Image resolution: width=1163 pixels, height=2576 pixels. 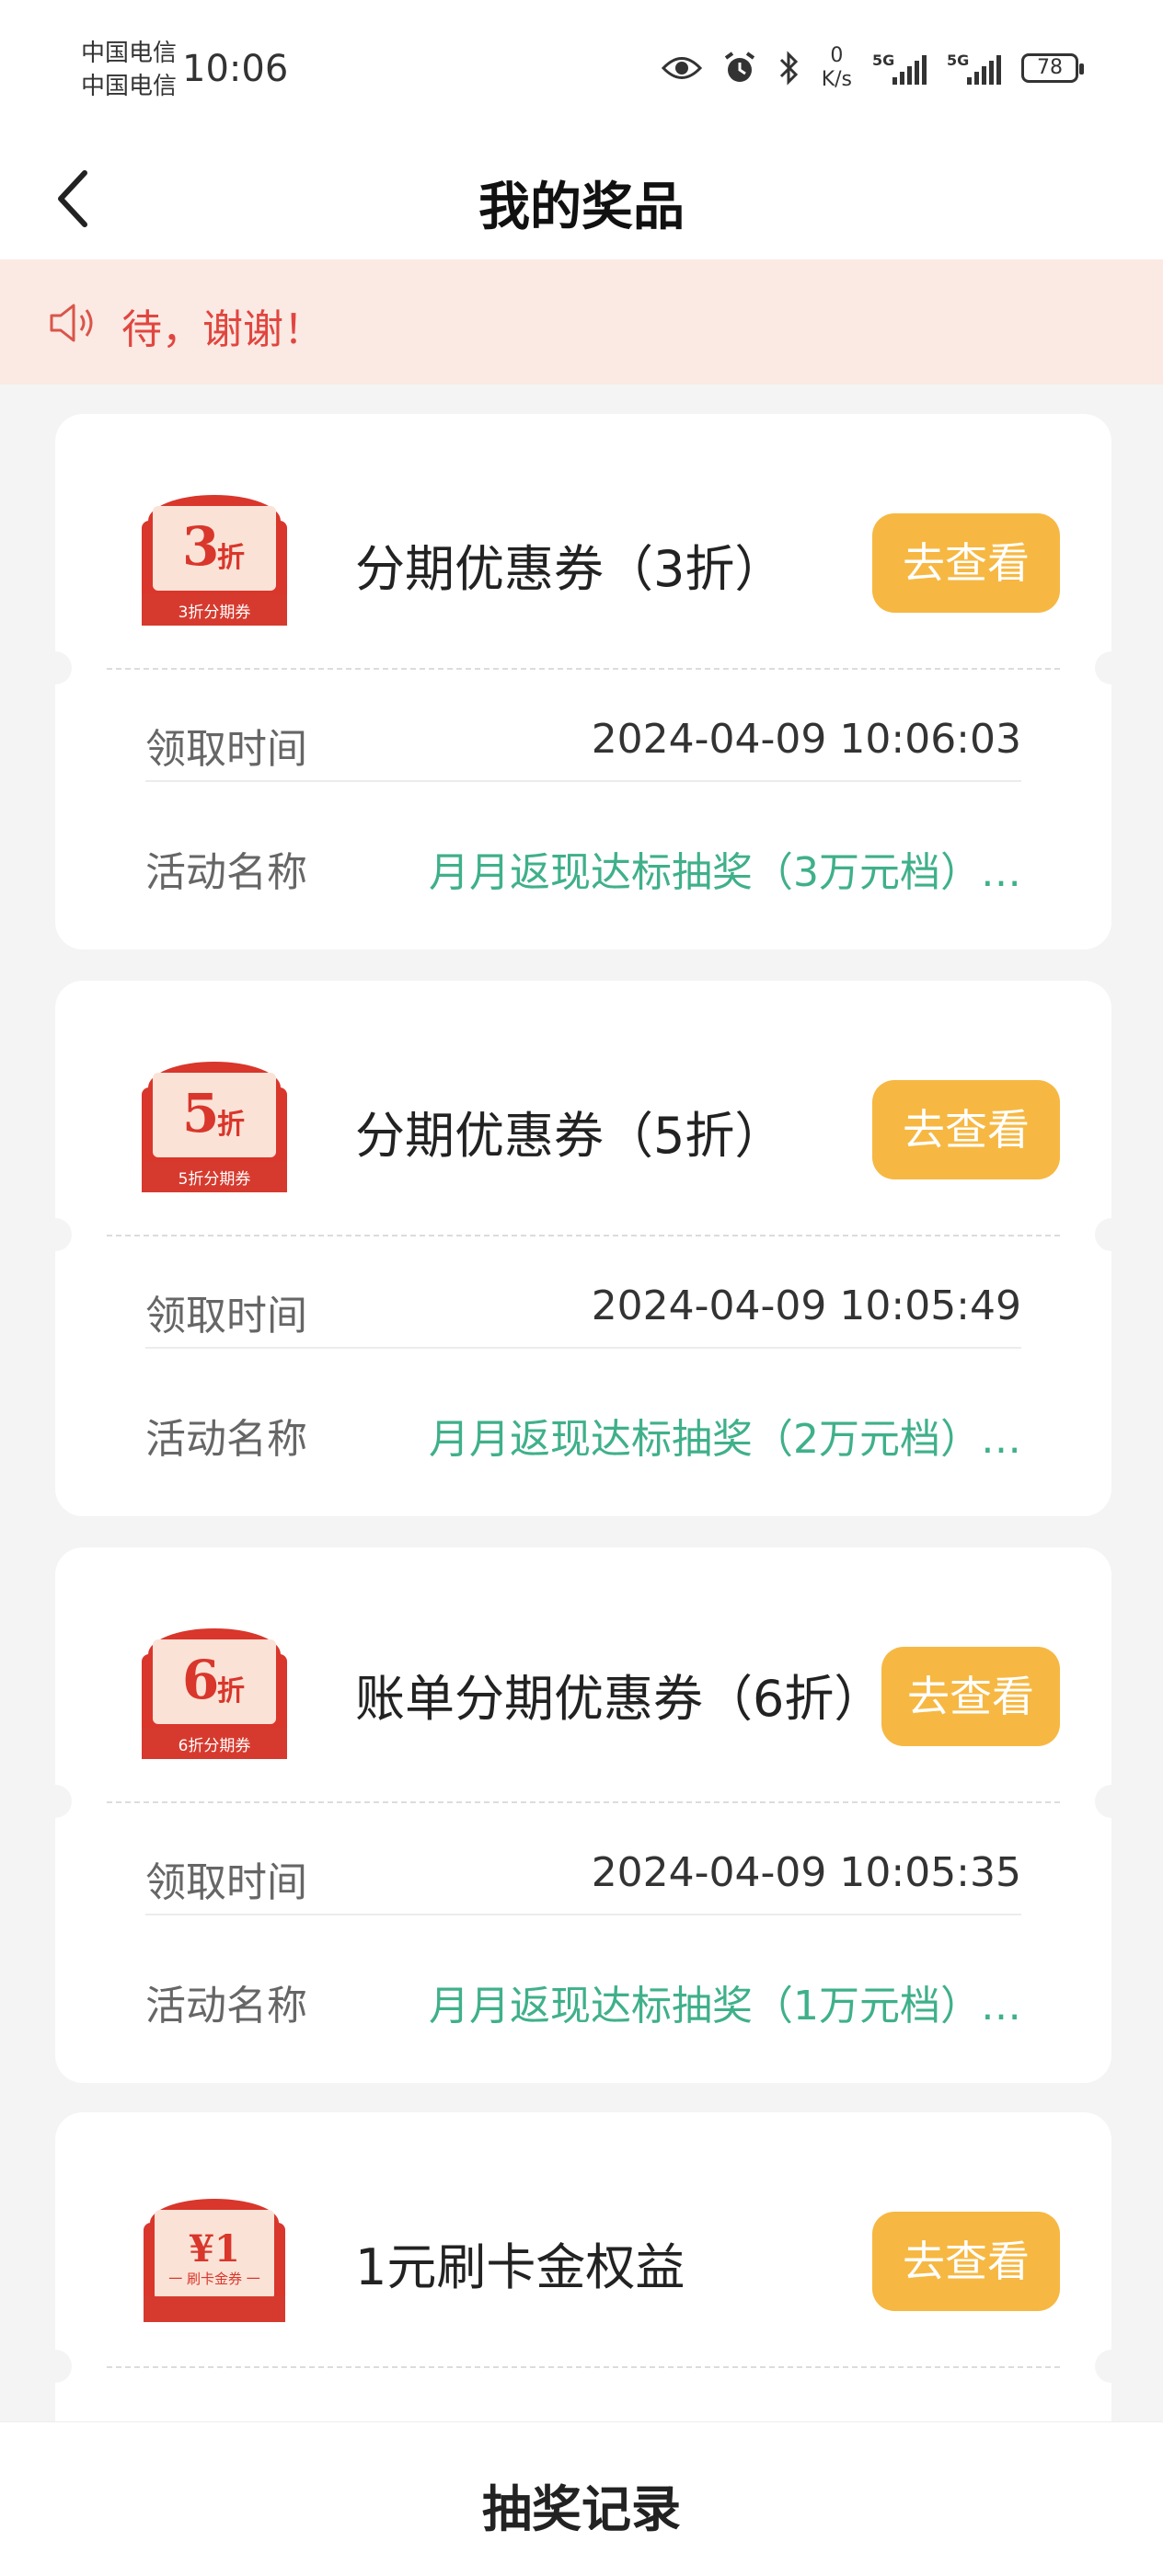 What do you see at coordinates (884, 60) in the screenshot?
I see `sim1-tag: 5G` at bounding box center [884, 60].